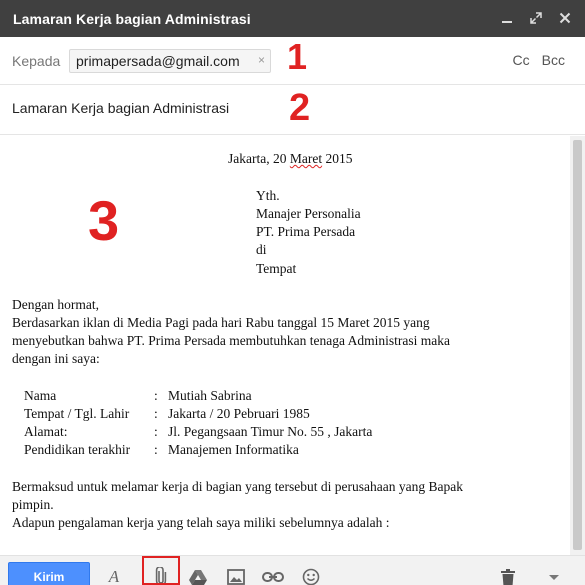  What do you see at coordinates (33, 504) in the screenshot?
I see `paragraph-line: pimpin.` at bounding box center [33, 504].